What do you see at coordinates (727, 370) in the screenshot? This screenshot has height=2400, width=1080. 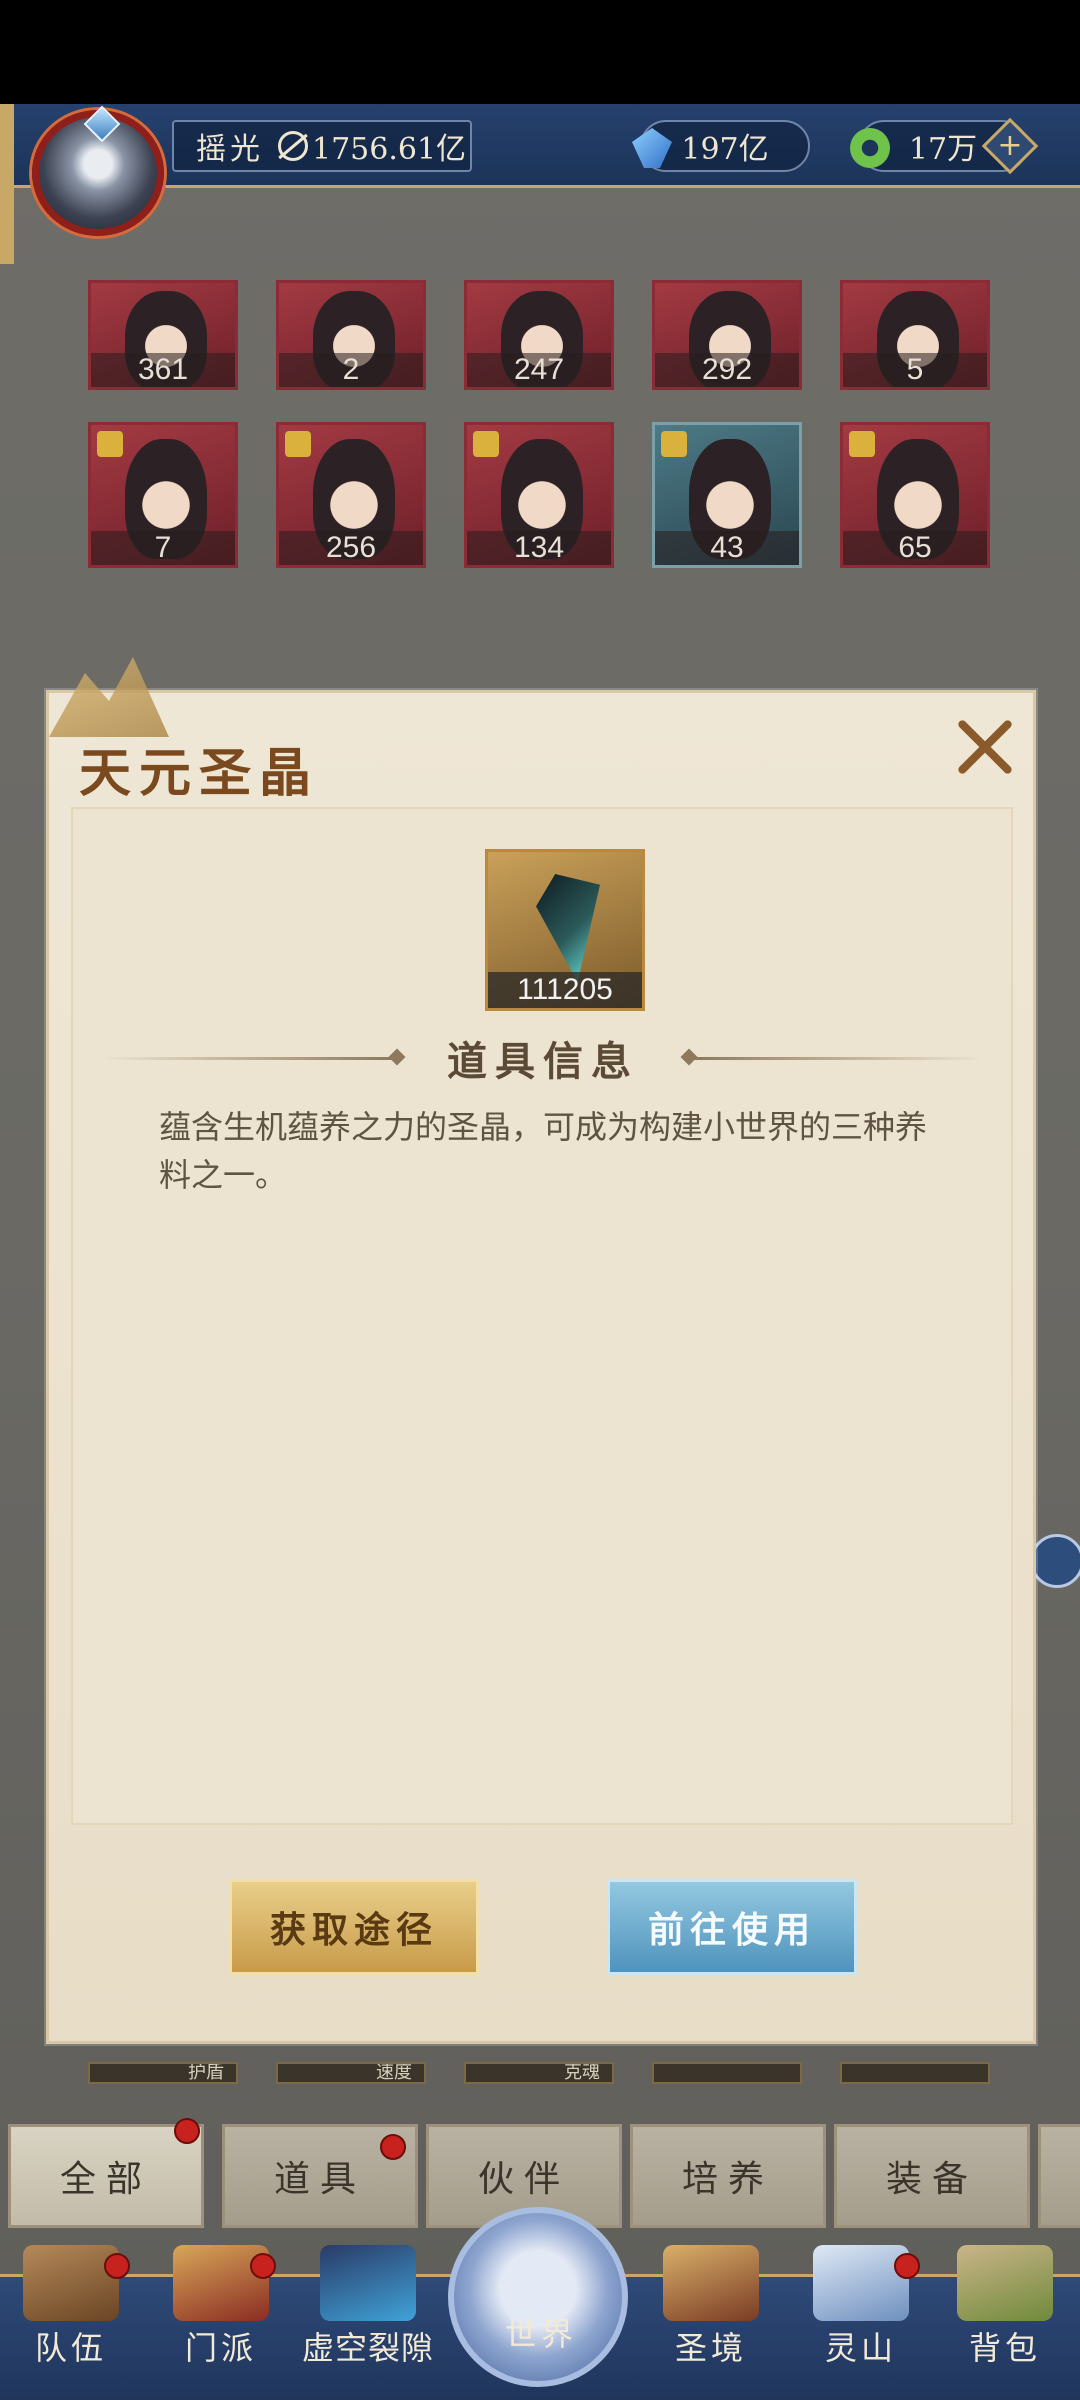 I see `partner-count: 292` at bounding box center [727, 370].